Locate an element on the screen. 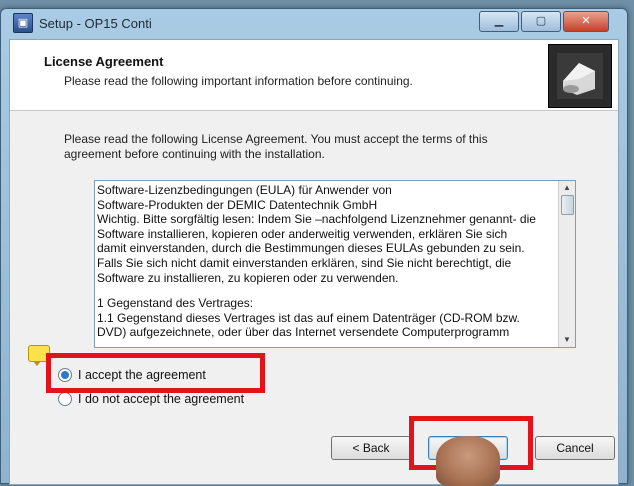 The image size is (634, 486). title-bar: ▣ Setup - OP15 Conti ▁ ▢ ✕ is located at coordinates (314, 23).